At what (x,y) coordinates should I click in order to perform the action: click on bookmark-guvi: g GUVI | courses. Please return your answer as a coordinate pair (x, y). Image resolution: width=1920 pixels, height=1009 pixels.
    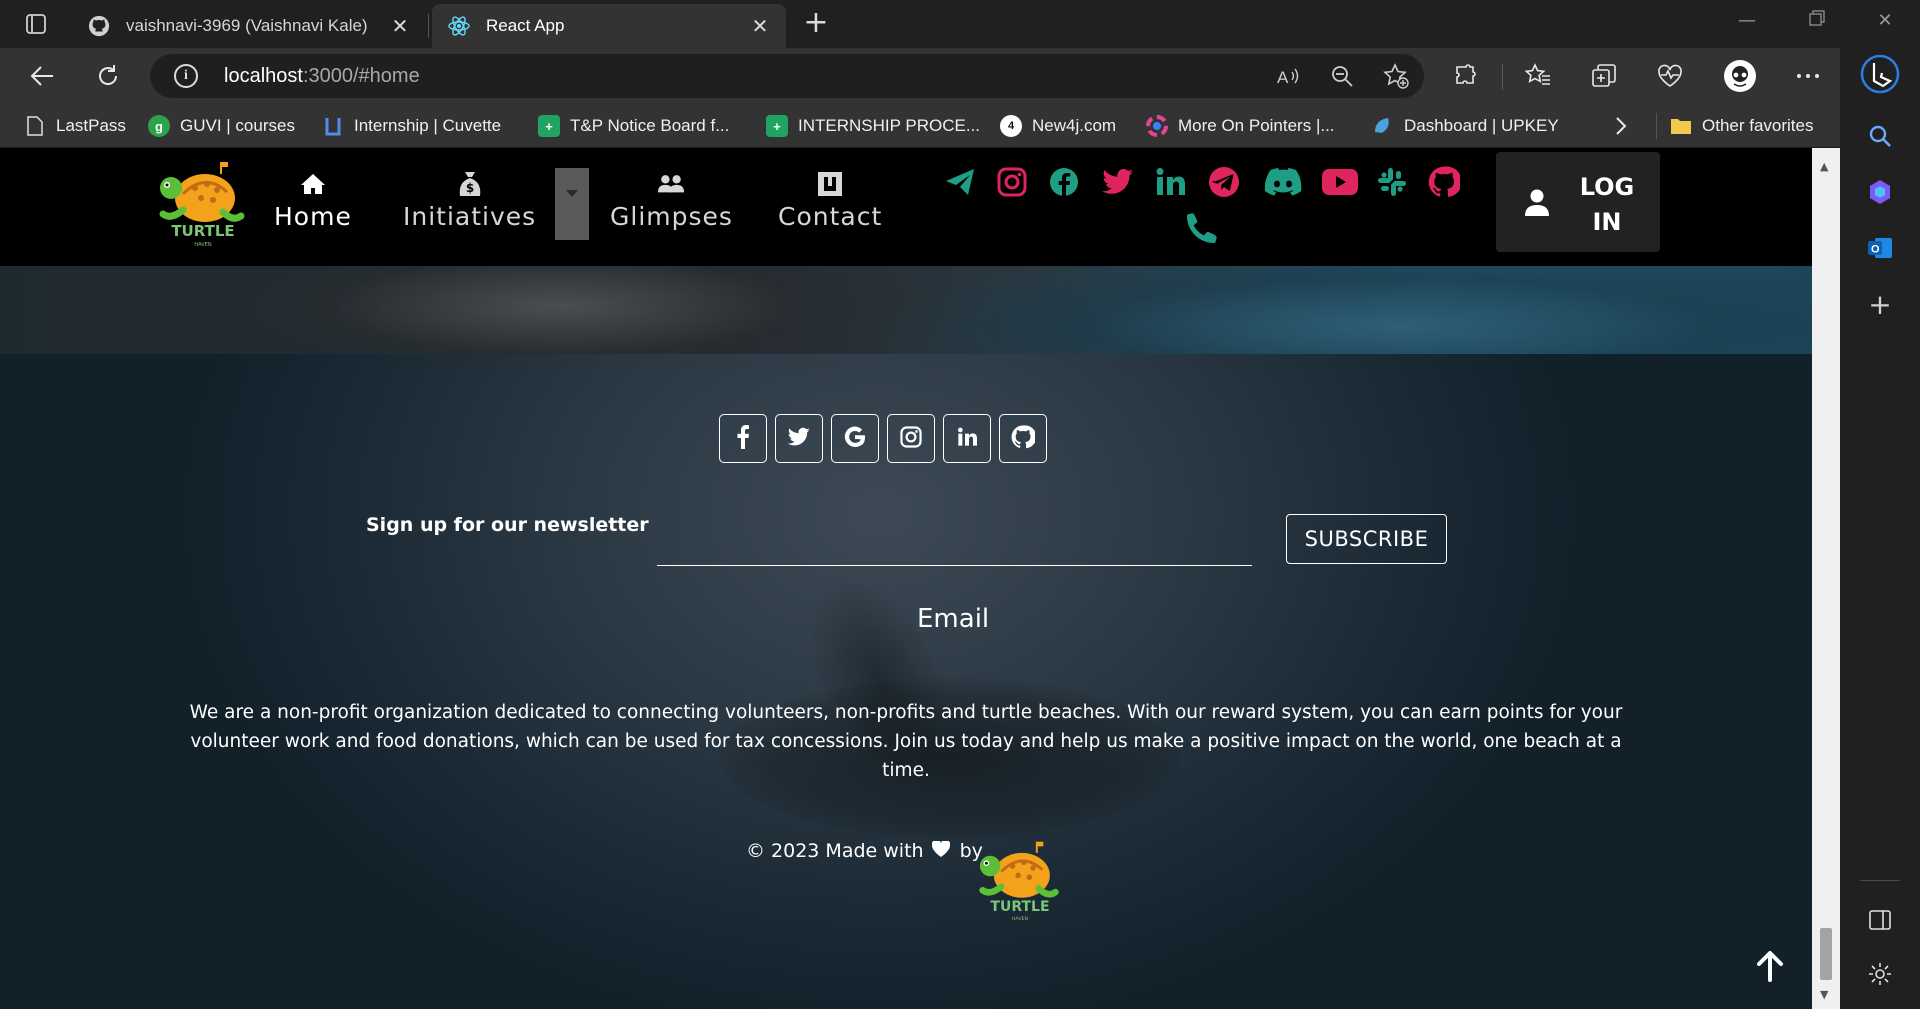
    Looking at the image, I should click on (221, 126).